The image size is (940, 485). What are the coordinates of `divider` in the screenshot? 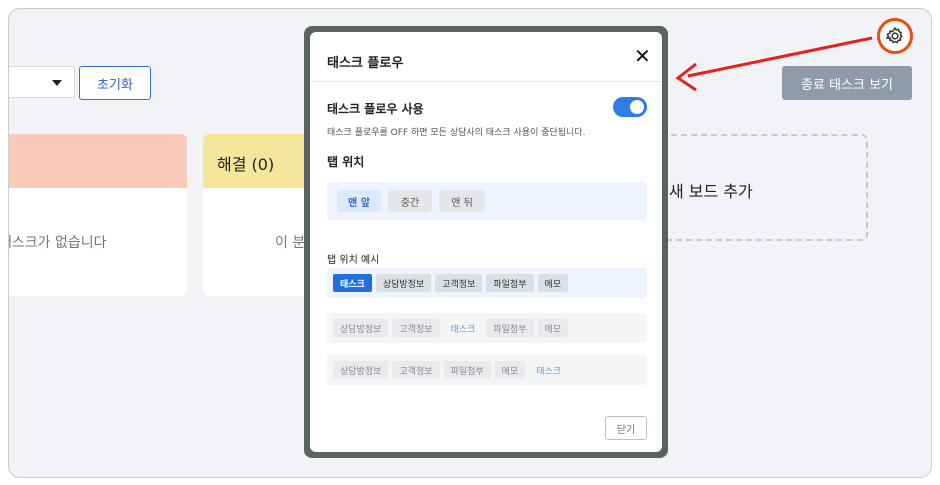 It's located at (486, 81).